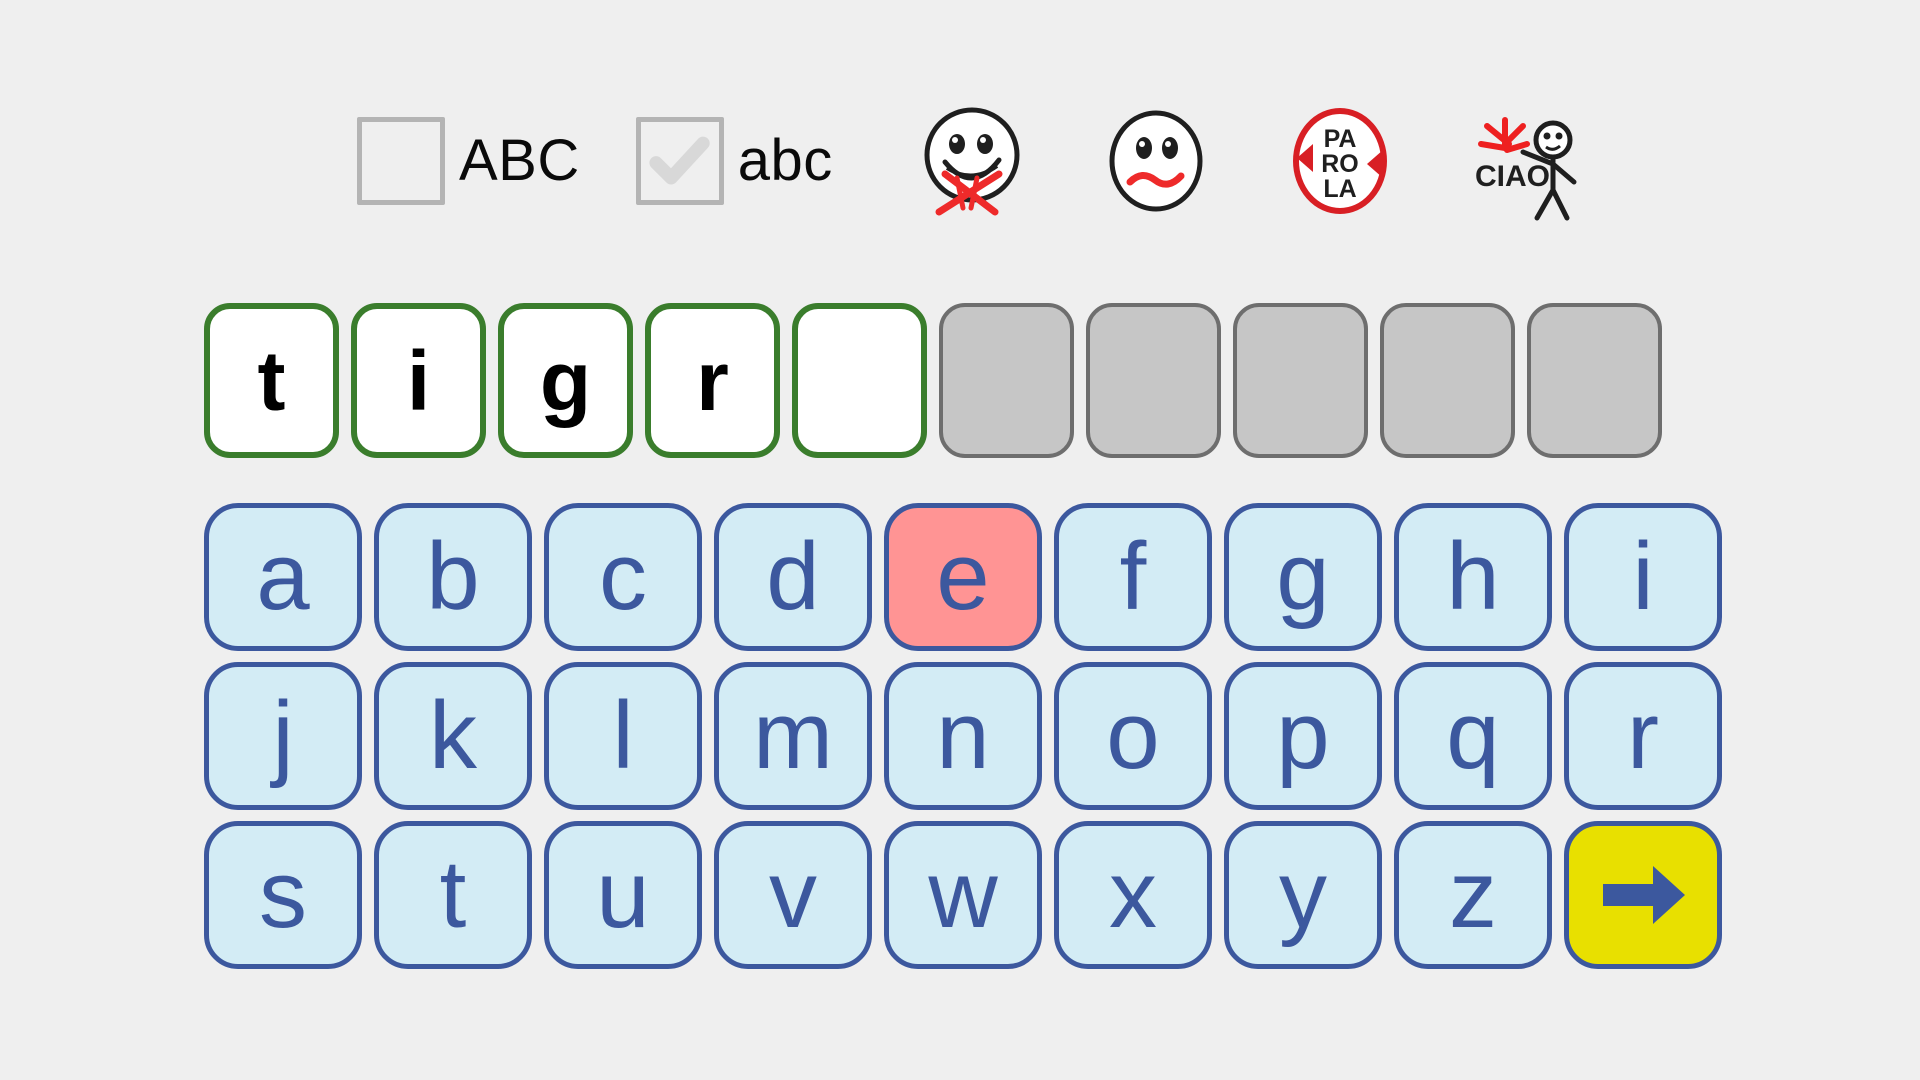  Describe the element at coordinates (519, 160) in the screenshot. I see `uppercase-checkbox-label: ABC` at that location.